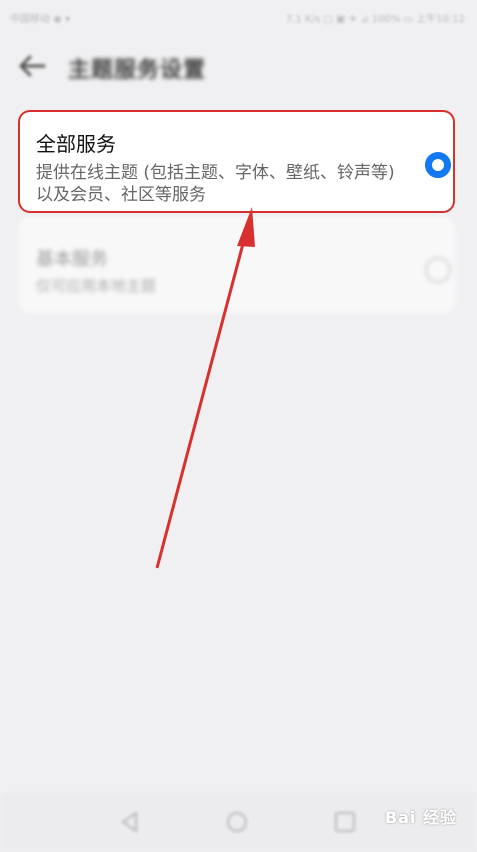  Describe the element at coordinates (375, 19) in the screenshot. I see `status-bar-right: 7.1 K/s ▢ ▣ ✈ ⊿ 100% ▭ 上午10:12` at that location.